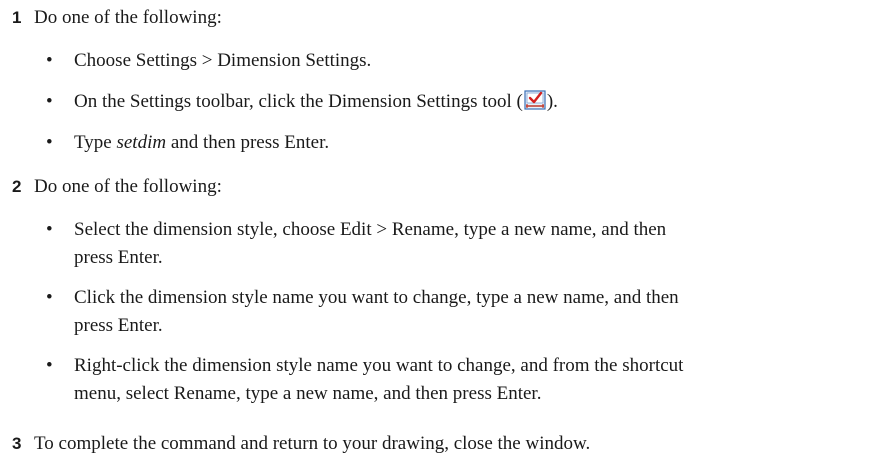 This screenshot has height=463, width=882. I want to click on step-1: 1 Do one of the following:, so click(117, 17).